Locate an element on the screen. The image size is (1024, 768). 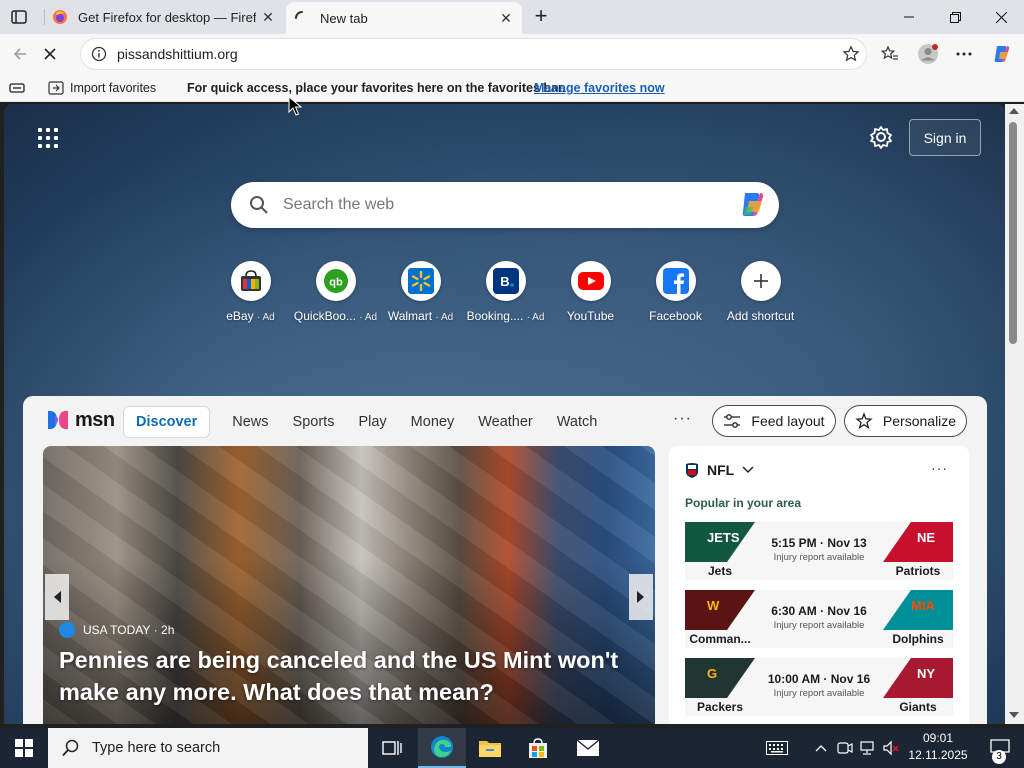
carousel-next-button is located at coordinates (641, 597).